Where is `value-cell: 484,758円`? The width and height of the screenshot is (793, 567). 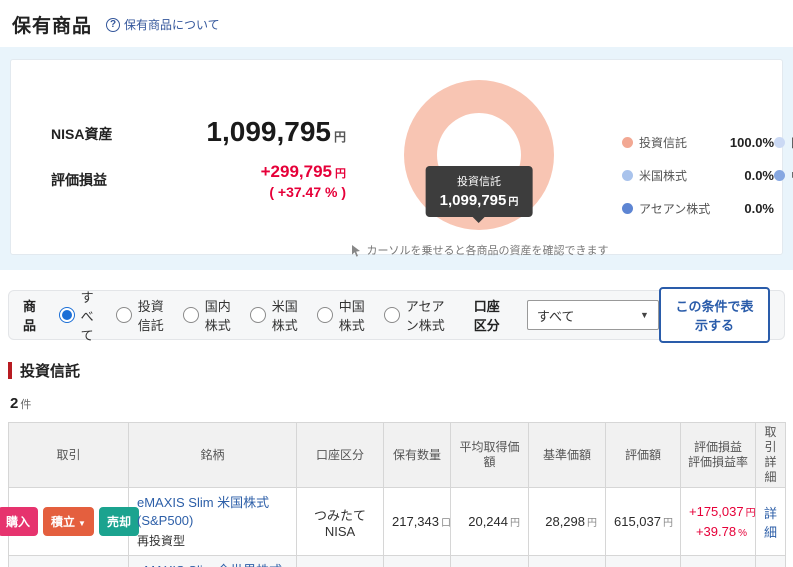 value-cell: 484,758円 is located at coordinates (643, 561).